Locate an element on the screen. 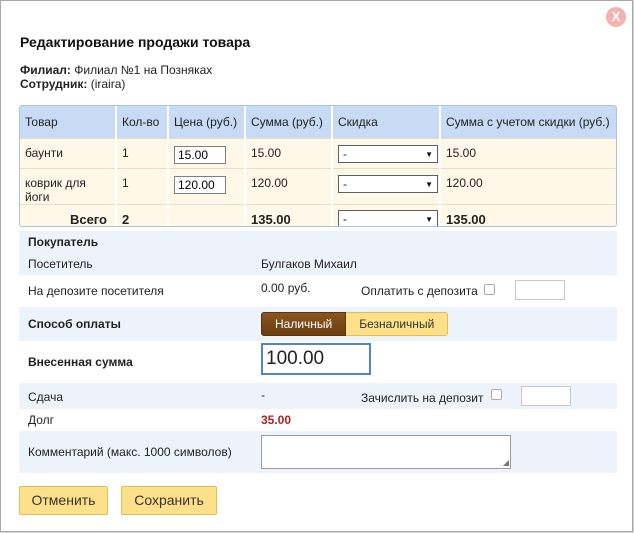 This screenshot has width=634, height=533. total-row: Всего 2 135.00 - ▼ 135.00 is located at coordinates (318, 215).